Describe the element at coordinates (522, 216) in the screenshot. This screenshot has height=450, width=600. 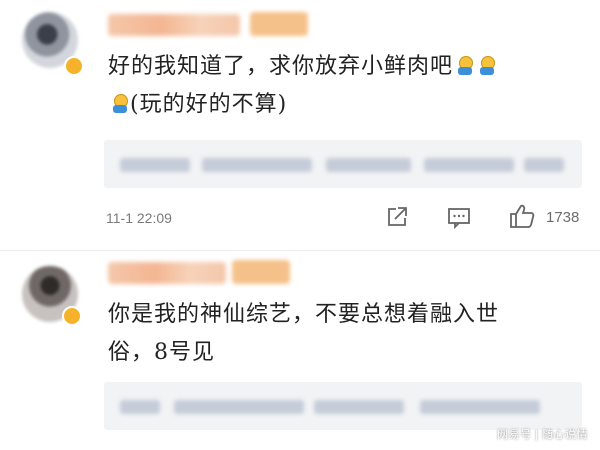
I see `like-icon` at that location.